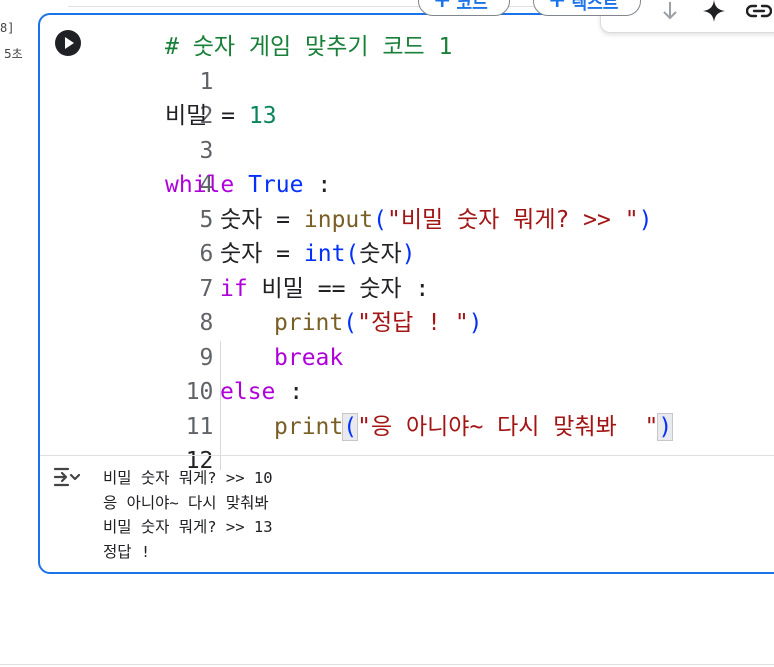  I want to click on string-literal: "정답 ! ", so click(413, 323).